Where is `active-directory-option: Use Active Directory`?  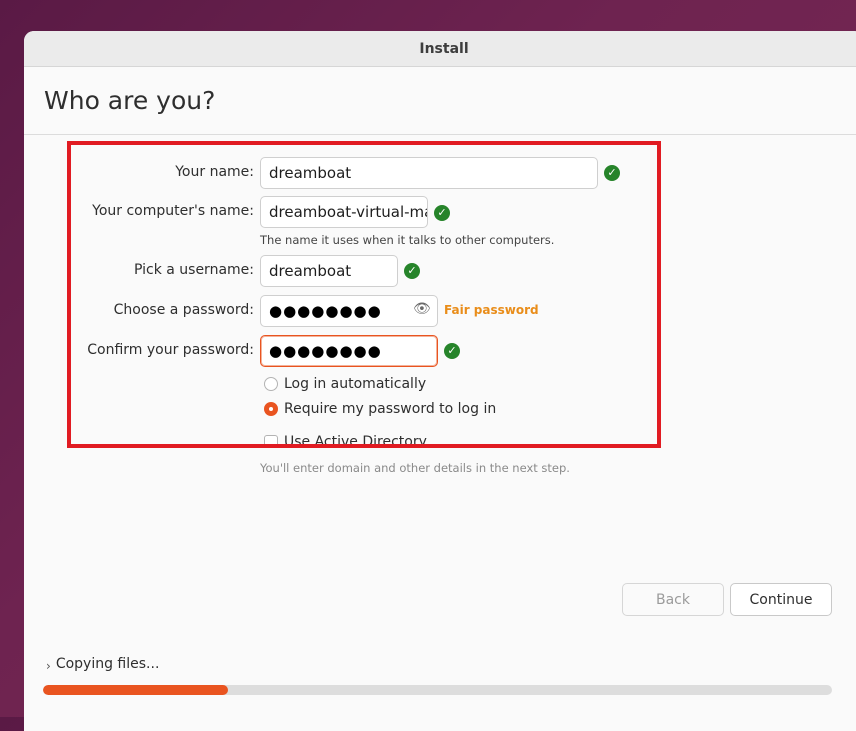 active-directory-option: Use Active Directory is located at coordinates (360, 436).